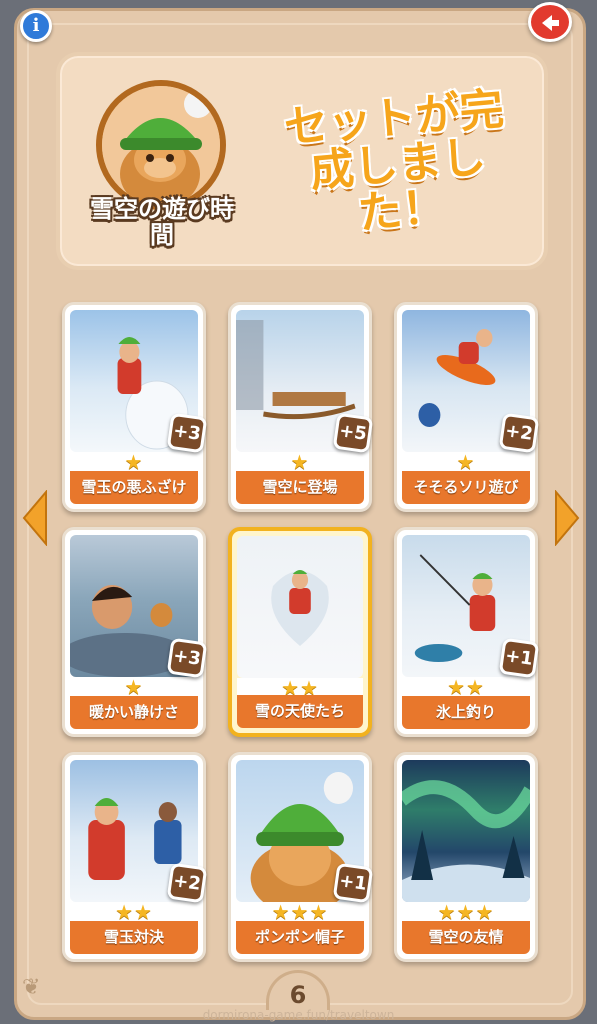 The width and height of the screenshot is (597, 1024). What do you see at coordinates (31, 987) in the screenshot?
I see `holly-icon: ❦` at bounding box center [31, 987].